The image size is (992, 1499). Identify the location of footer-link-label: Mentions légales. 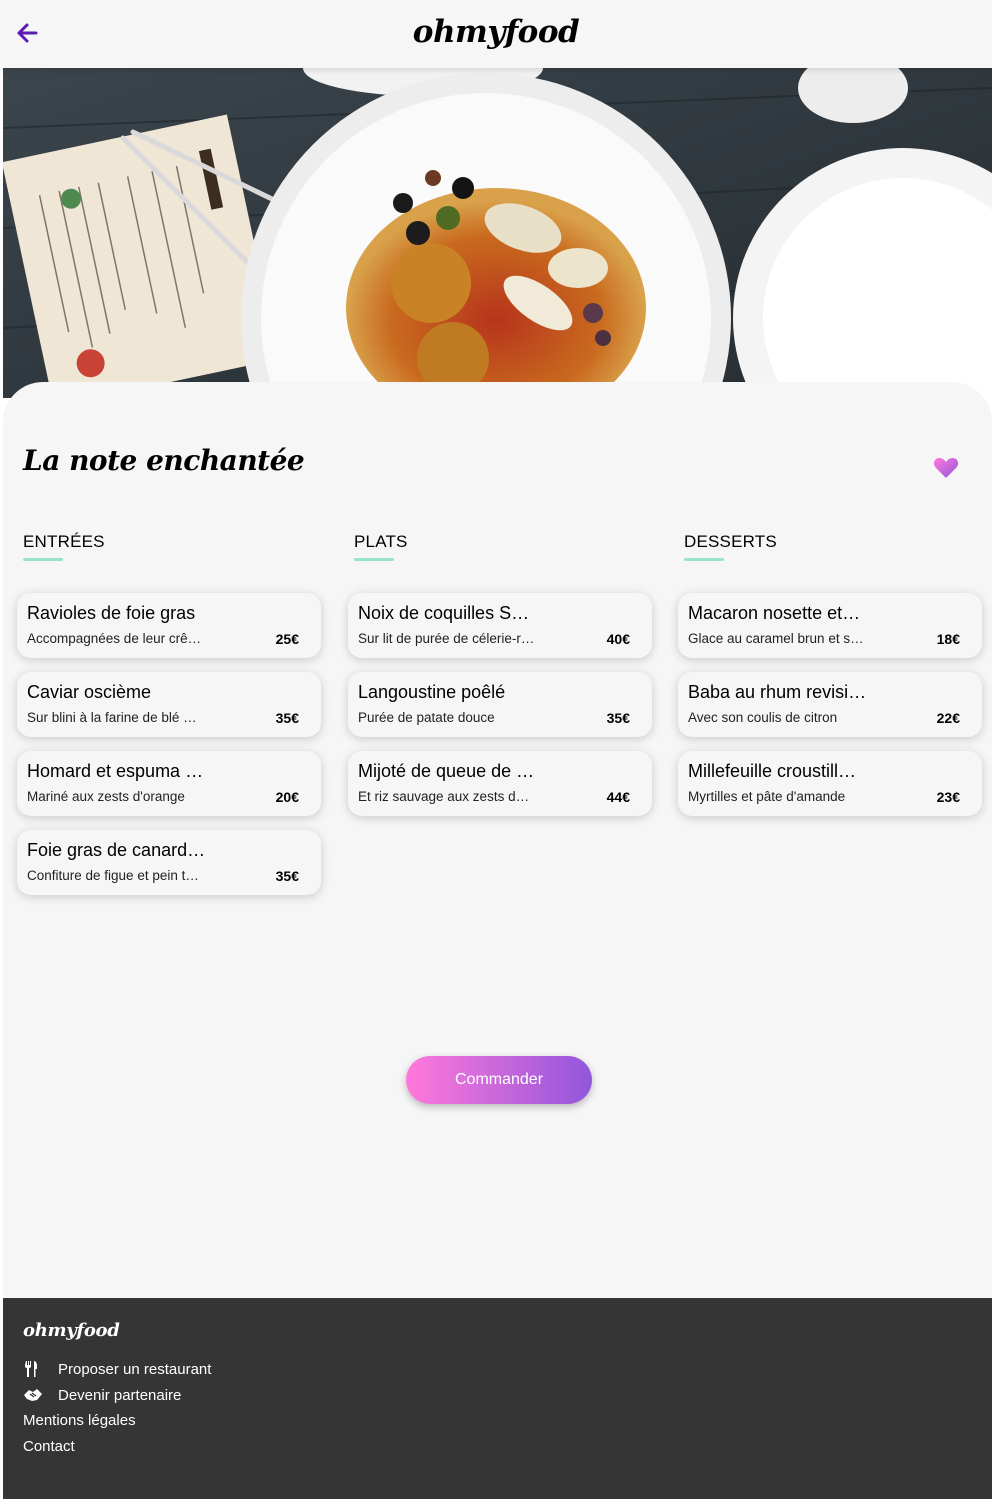
(79, 1420).